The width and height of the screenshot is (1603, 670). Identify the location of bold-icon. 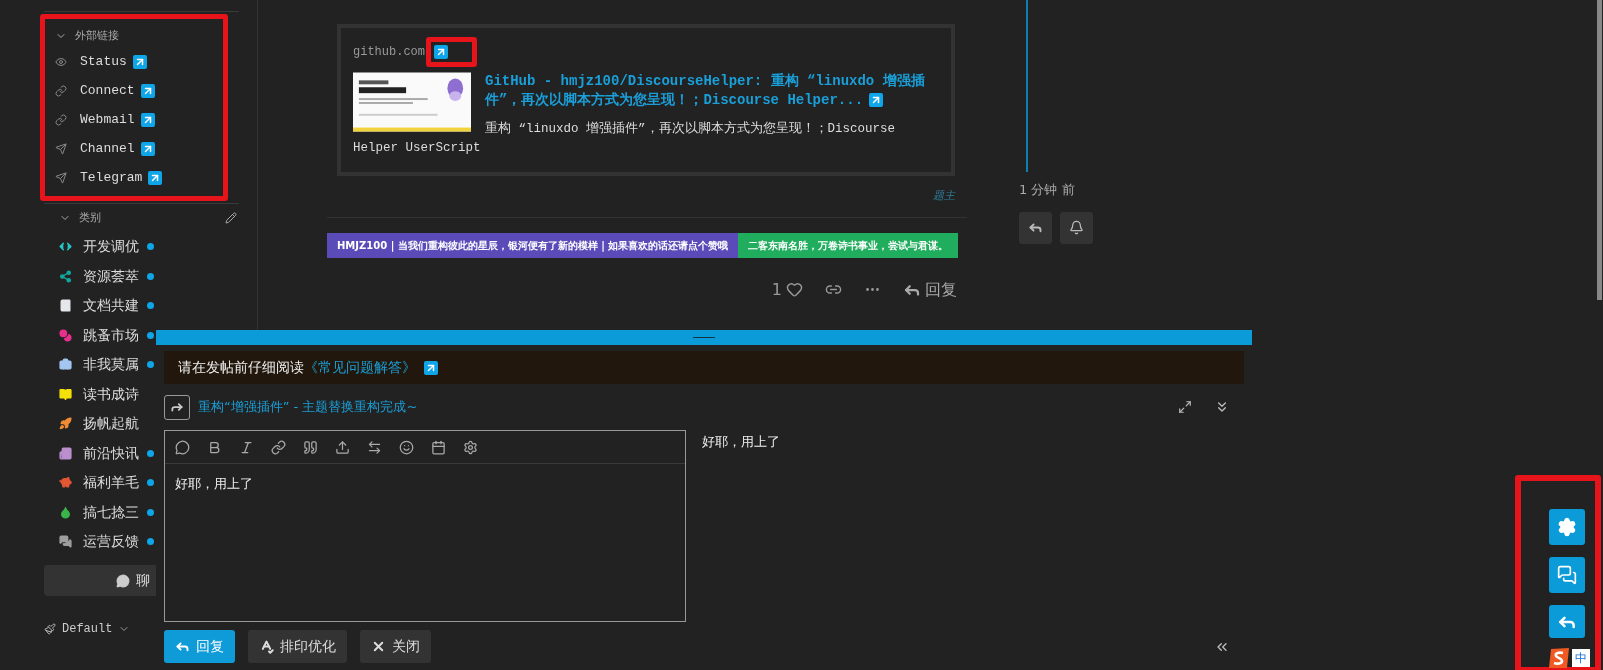
(214, 447).